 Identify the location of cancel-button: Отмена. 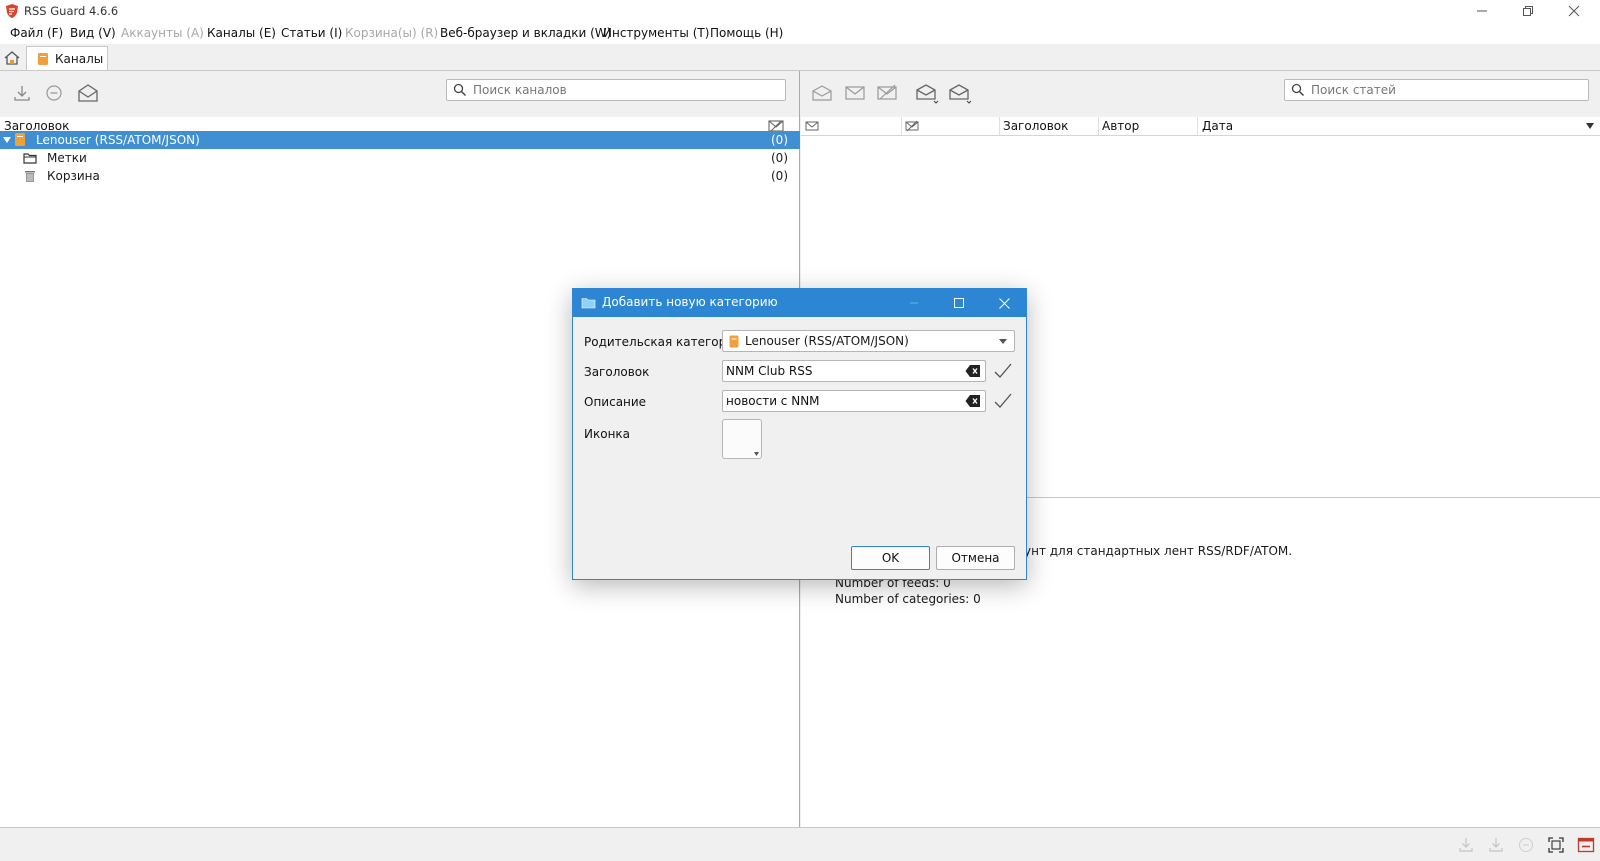
(975, 558).